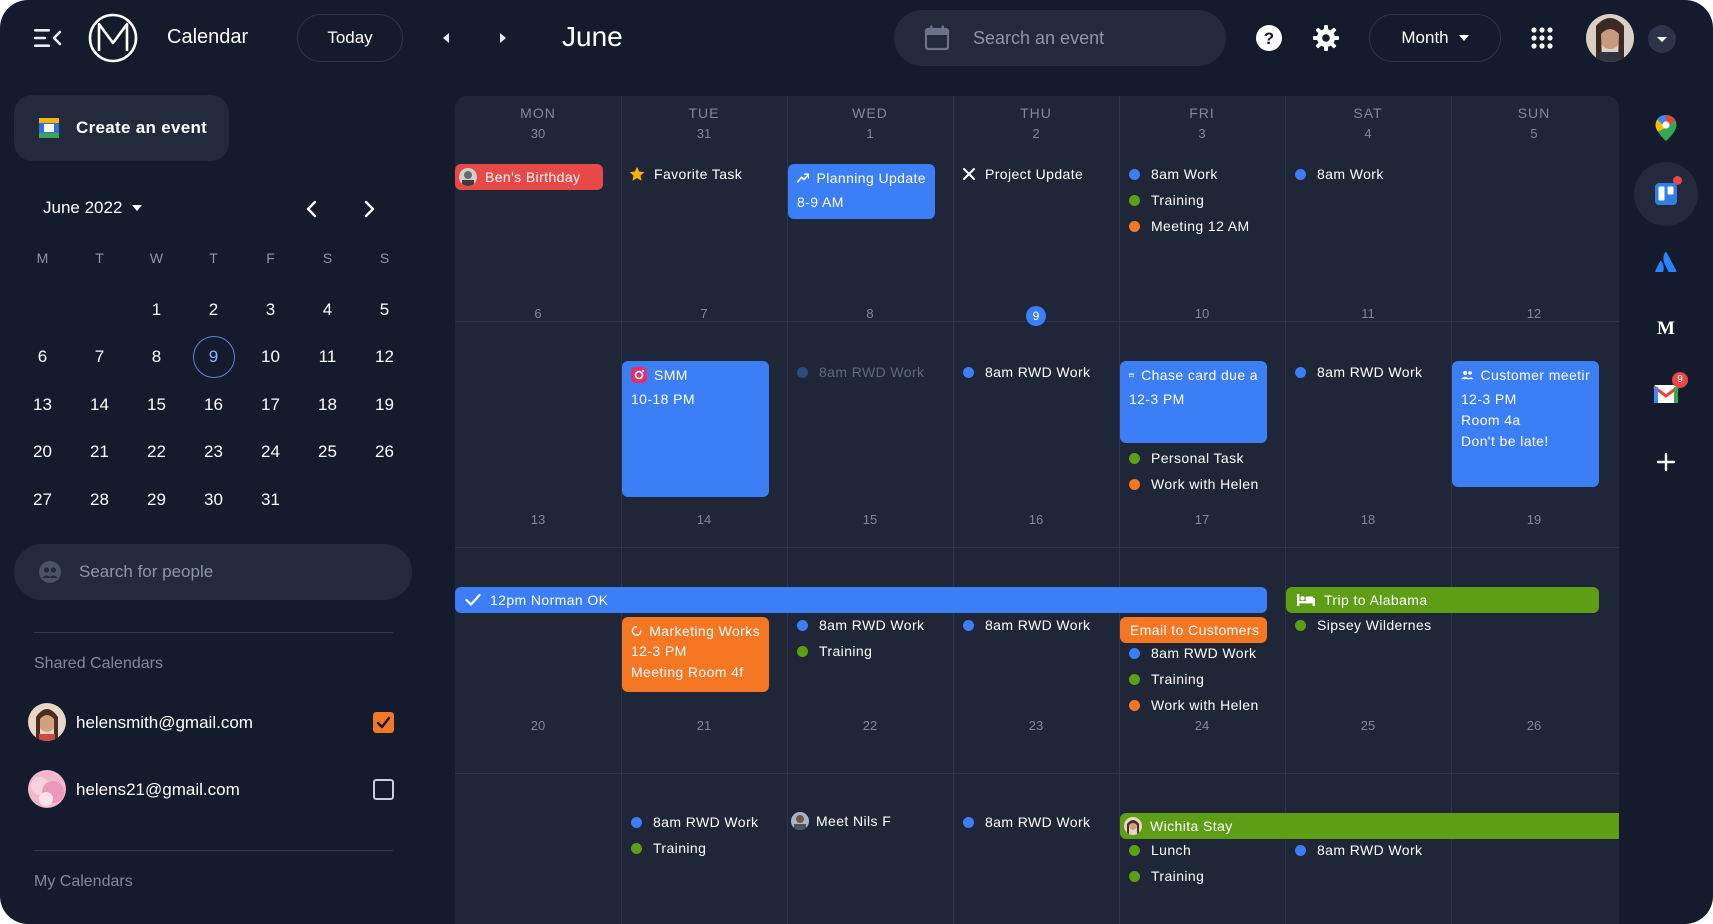 The height and width of the screenshot is (924, 1713). What do you see at coordinates (213, 453) in the screenshot?
I see `mini-calendar-day: 23` at bounding box center [213, 453].